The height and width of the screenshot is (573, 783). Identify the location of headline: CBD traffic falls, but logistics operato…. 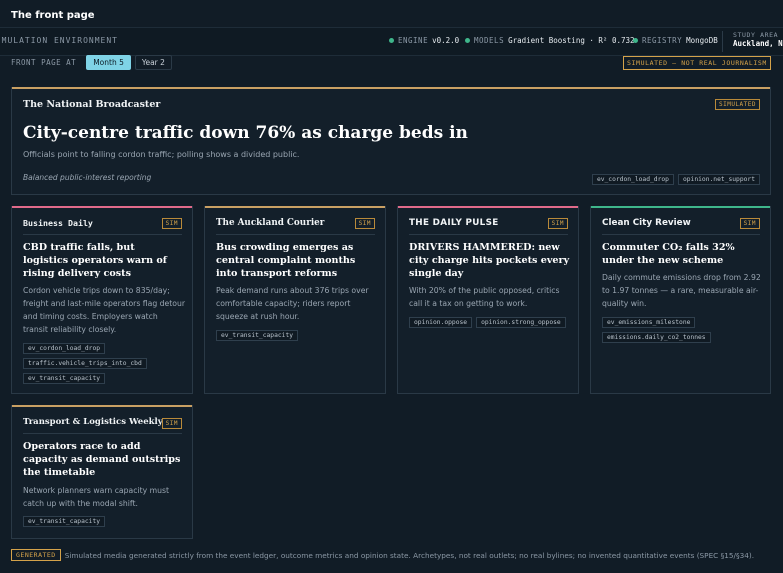
(95, 260).